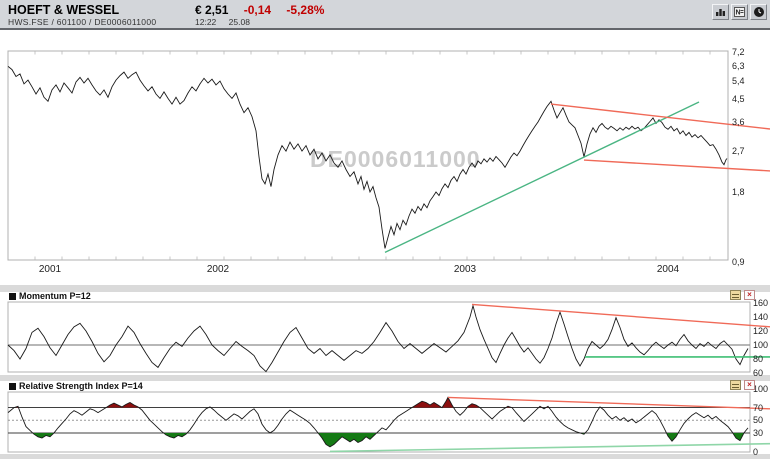  I want to click on momentum-legend: Momentum P=12, so click(50, 296).